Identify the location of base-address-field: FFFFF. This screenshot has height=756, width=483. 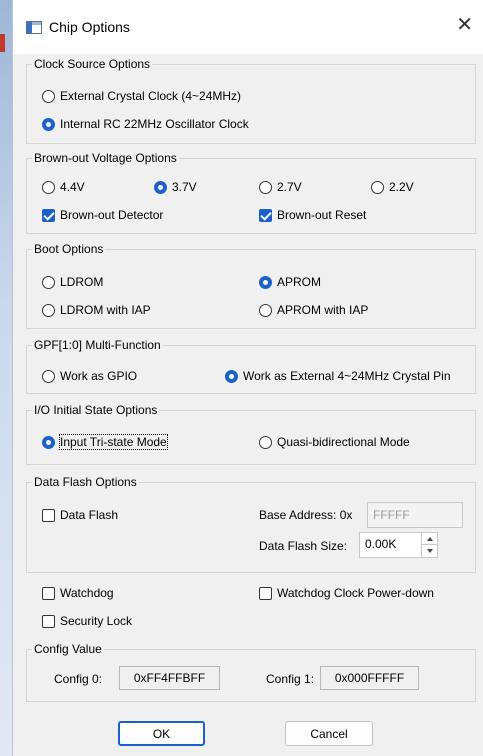
(415, 515).